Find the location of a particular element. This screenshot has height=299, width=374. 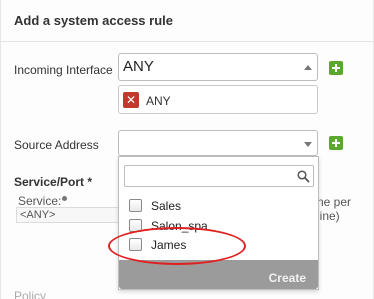

service-hint-text: ne per line) is located at coordinates (334, 209).